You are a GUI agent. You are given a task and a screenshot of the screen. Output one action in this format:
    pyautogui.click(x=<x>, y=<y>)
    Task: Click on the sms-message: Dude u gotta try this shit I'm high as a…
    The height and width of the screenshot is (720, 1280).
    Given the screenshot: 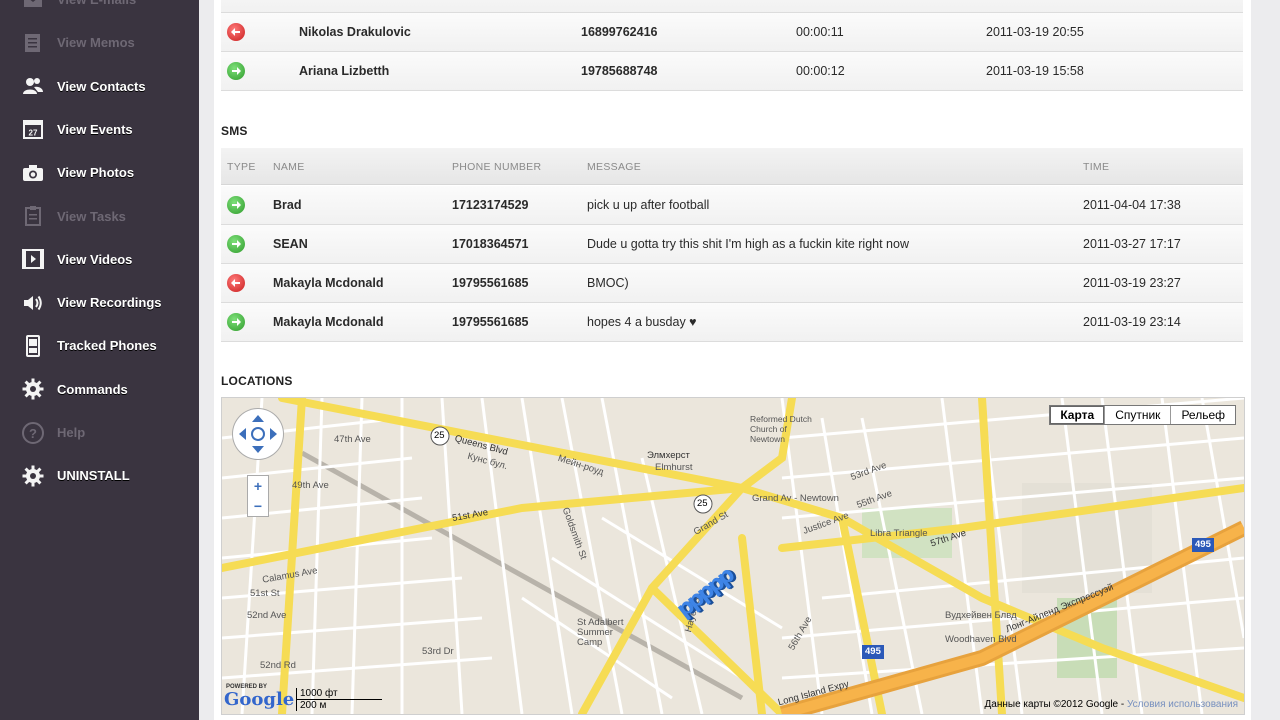 What is the action you would take?
    pyautogui.click(x=748, y=244)
    